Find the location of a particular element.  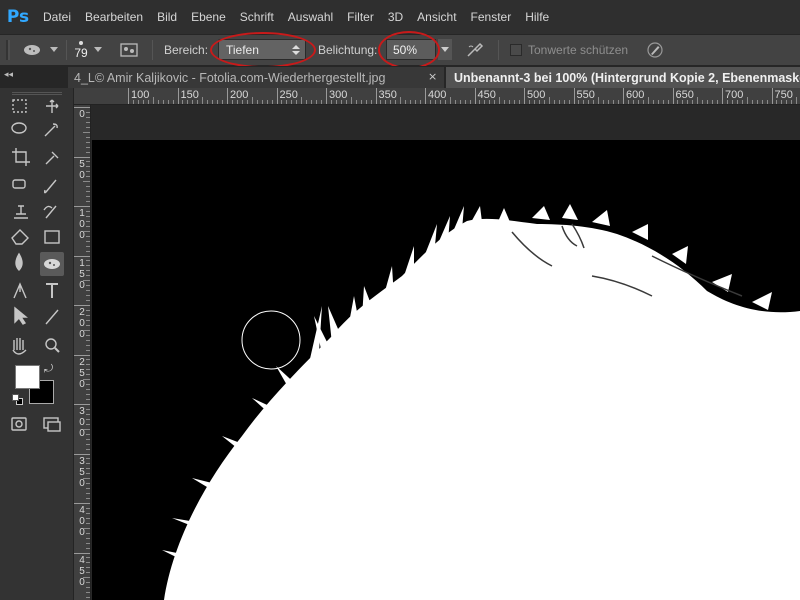

tonwerte-checkbox is located at coordinates (516, 50).